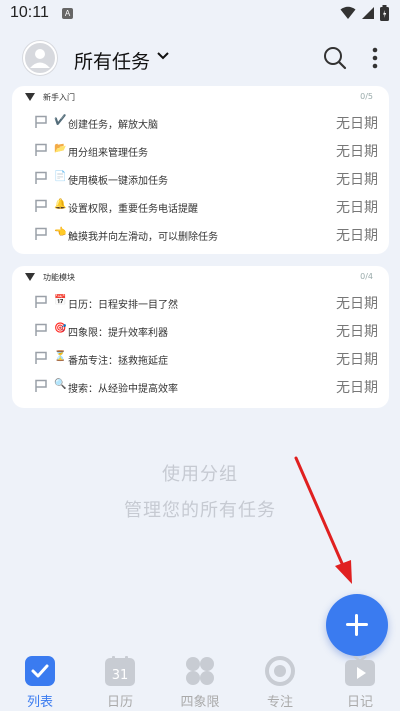  Describe the element at coordinates (368, 13) in the screenshot. I see `signal-icon` at that location.